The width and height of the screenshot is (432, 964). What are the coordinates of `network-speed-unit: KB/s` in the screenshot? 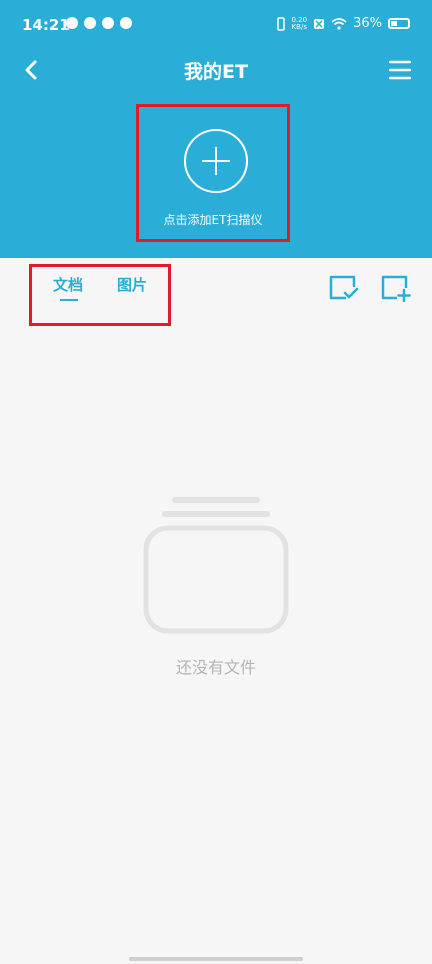 It's located at (299, 26).